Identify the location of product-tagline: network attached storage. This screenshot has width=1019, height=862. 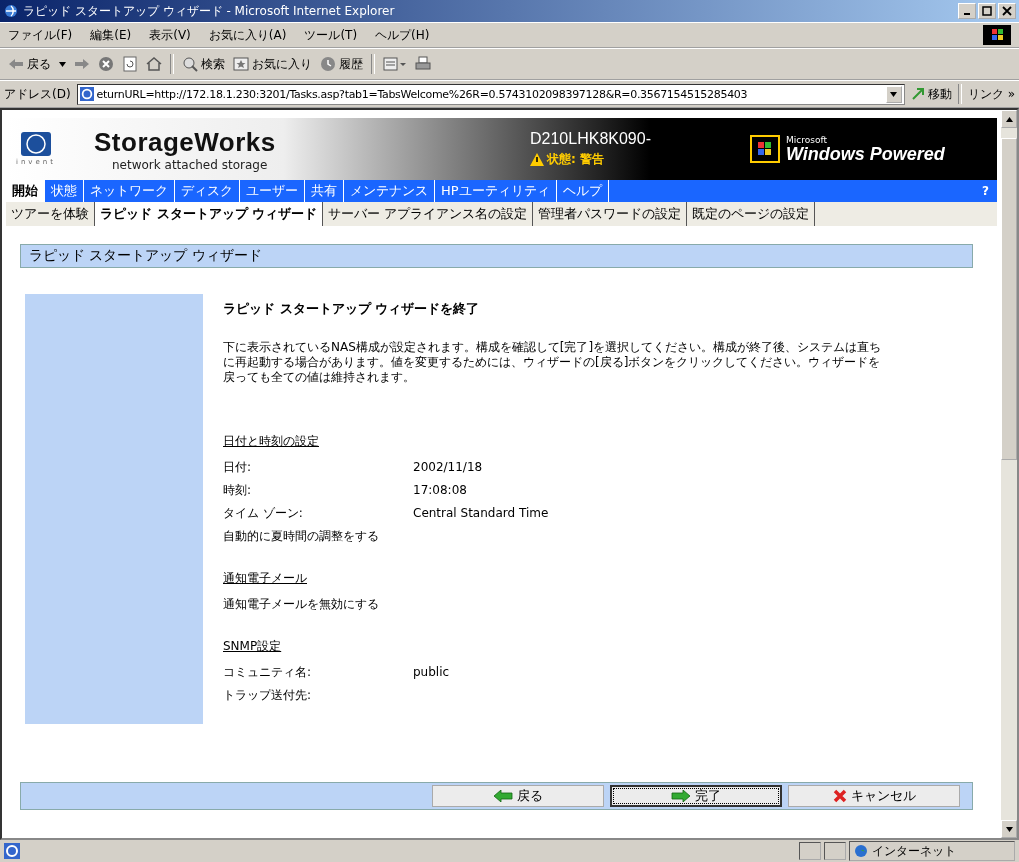
(190, 164).